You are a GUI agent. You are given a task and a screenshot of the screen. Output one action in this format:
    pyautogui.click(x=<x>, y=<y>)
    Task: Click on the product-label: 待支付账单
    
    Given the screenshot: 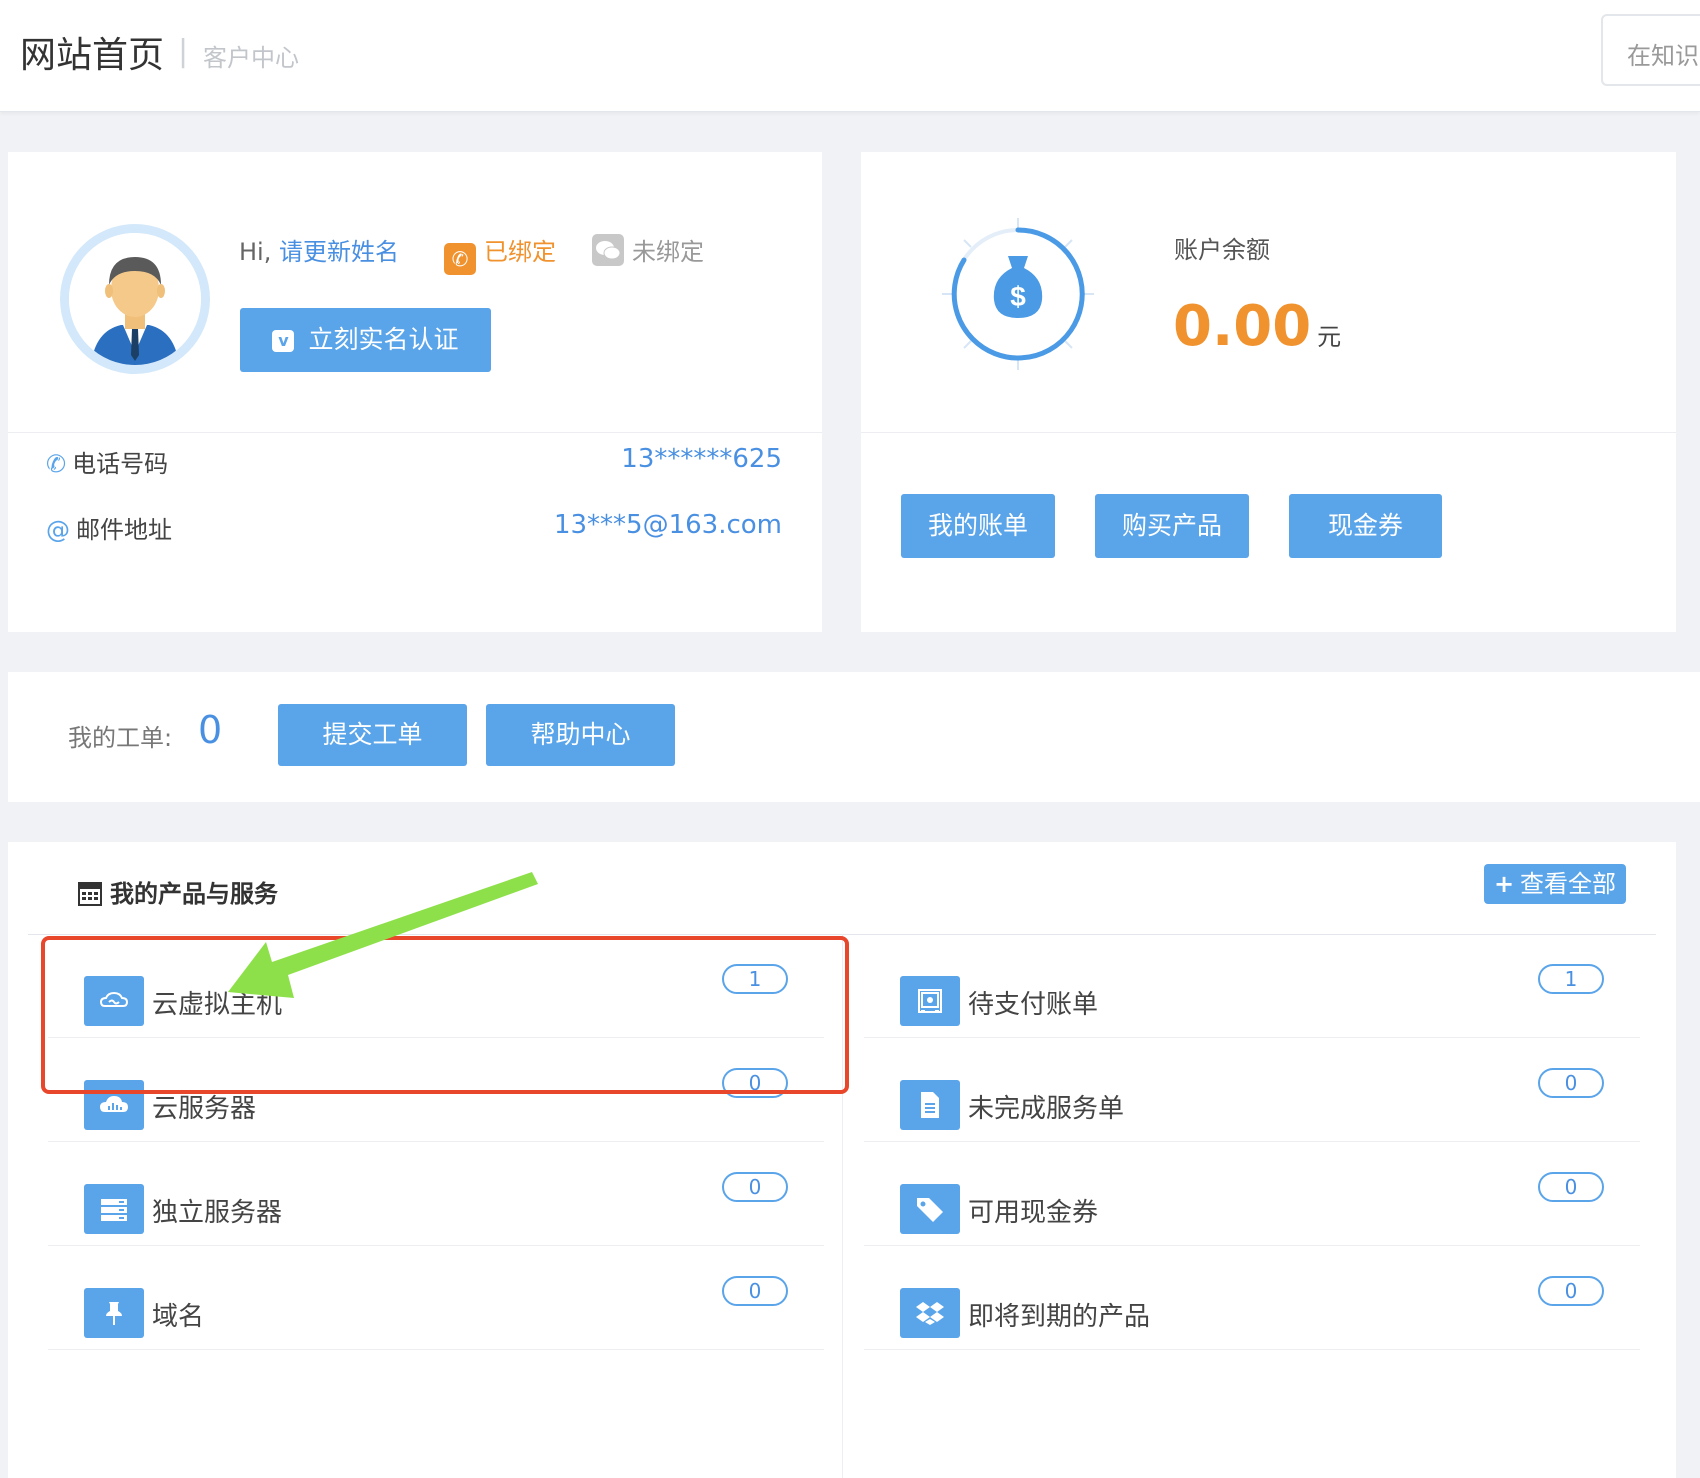 What is the action you would take?
    pyautogui.click(x=1033, y=1005)
    